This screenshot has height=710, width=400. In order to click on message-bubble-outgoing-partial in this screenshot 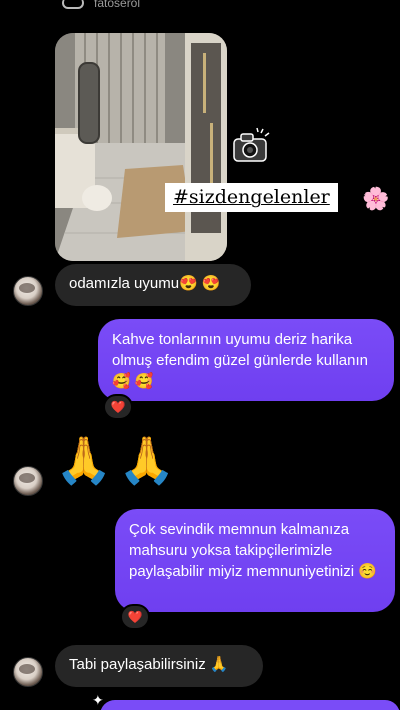, I will do `click(250, 705)`.